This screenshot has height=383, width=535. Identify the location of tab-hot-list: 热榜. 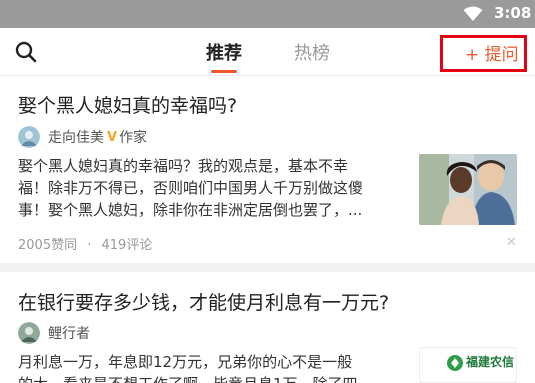
(312, 52).